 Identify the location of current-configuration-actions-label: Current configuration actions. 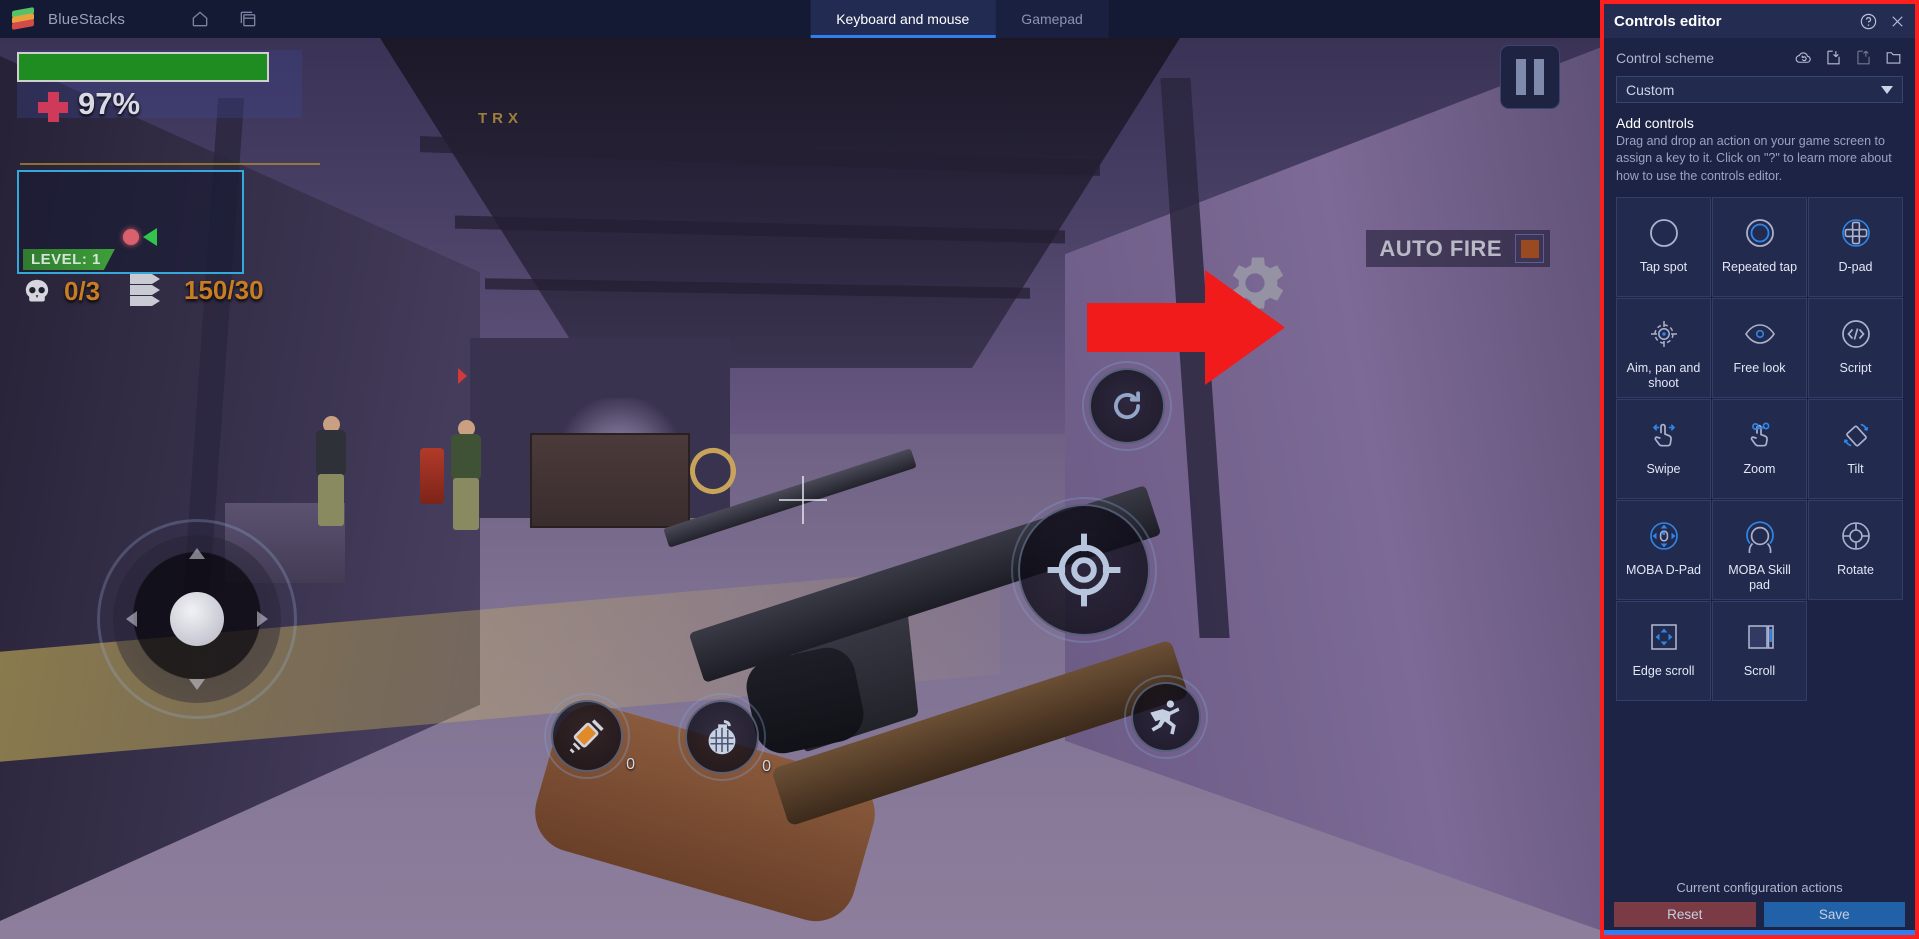
(1759, 887).